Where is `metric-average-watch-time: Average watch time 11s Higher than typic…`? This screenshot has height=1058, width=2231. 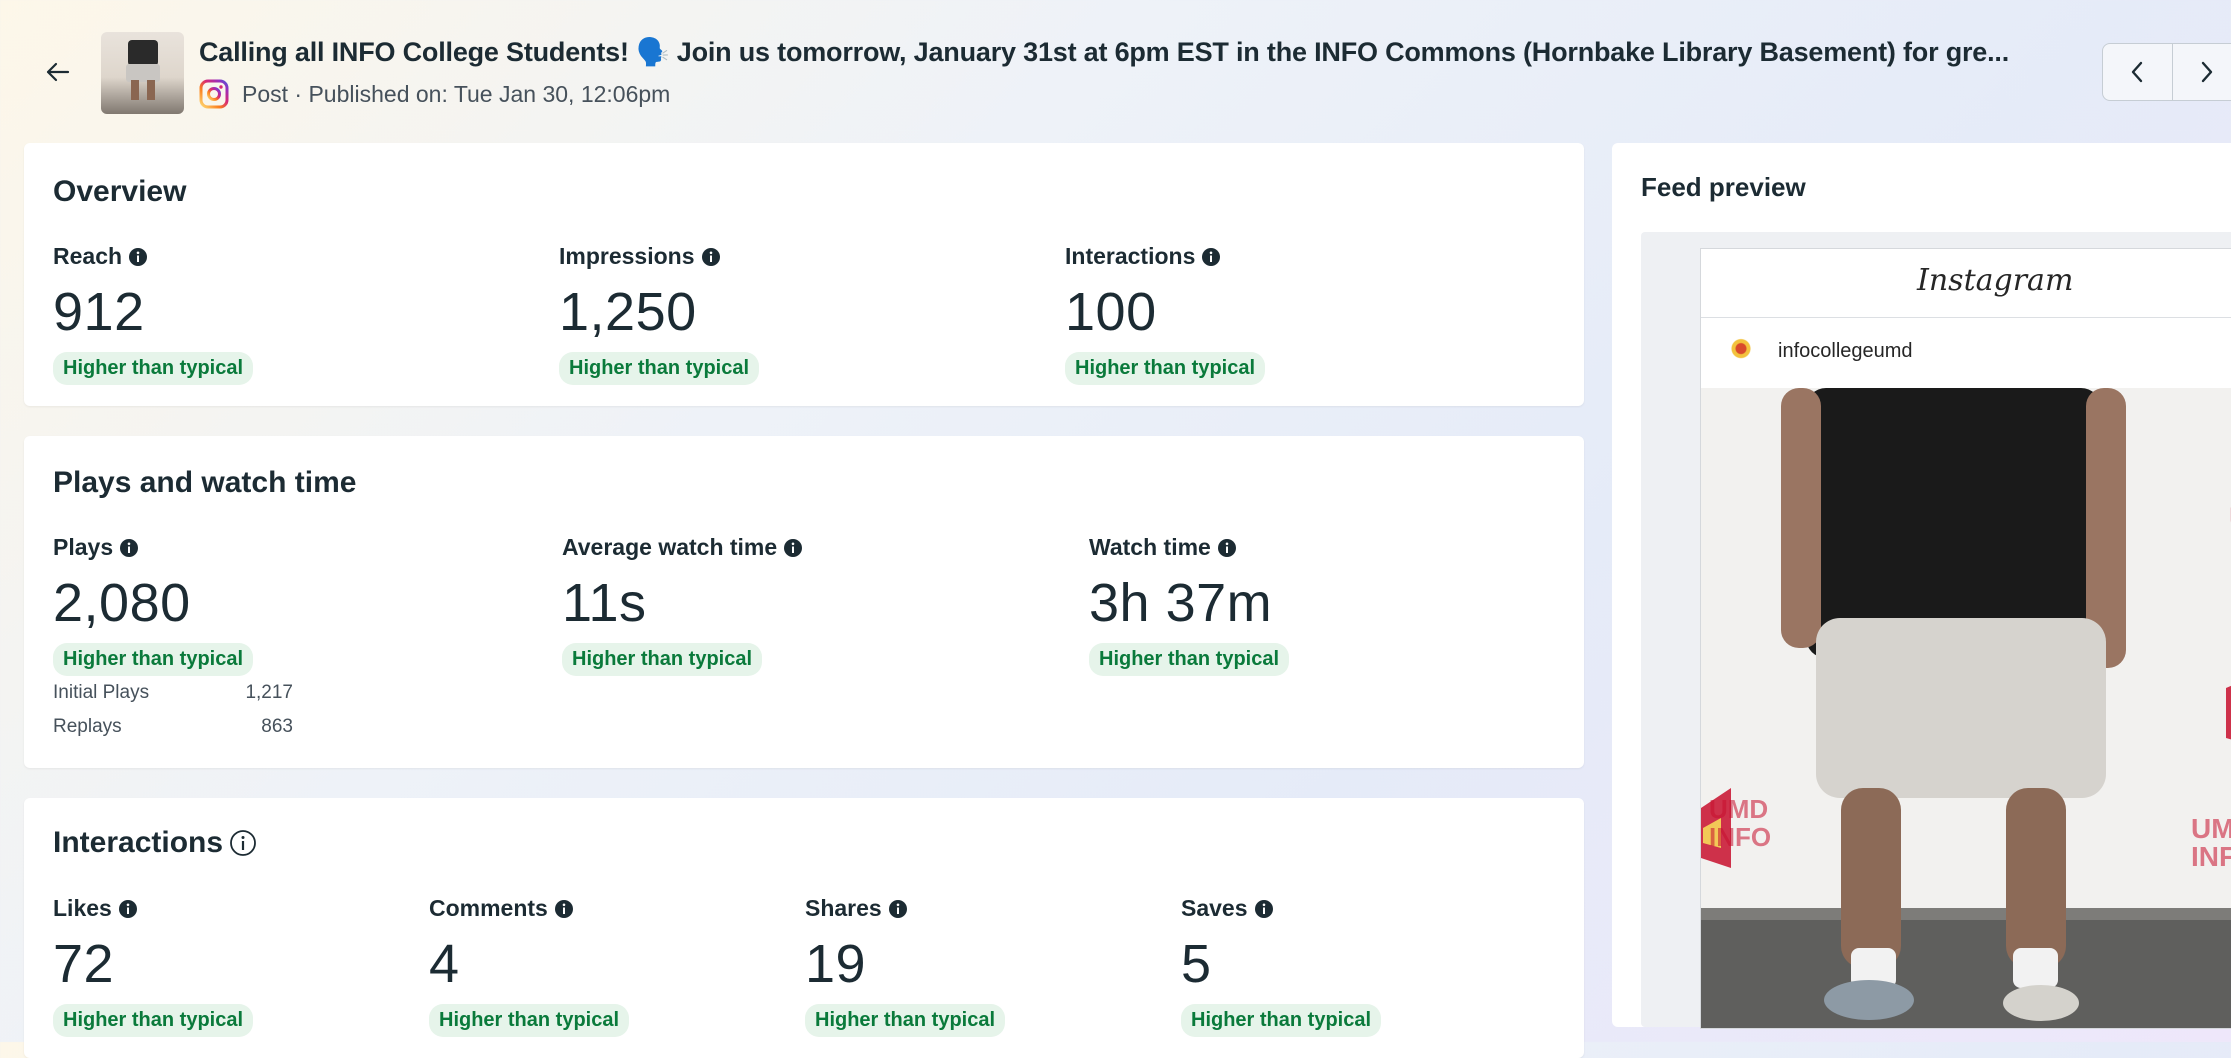
metric-average-watch-time: Average watch time 11s Higher than typic… is located at coordinates (682, 604).